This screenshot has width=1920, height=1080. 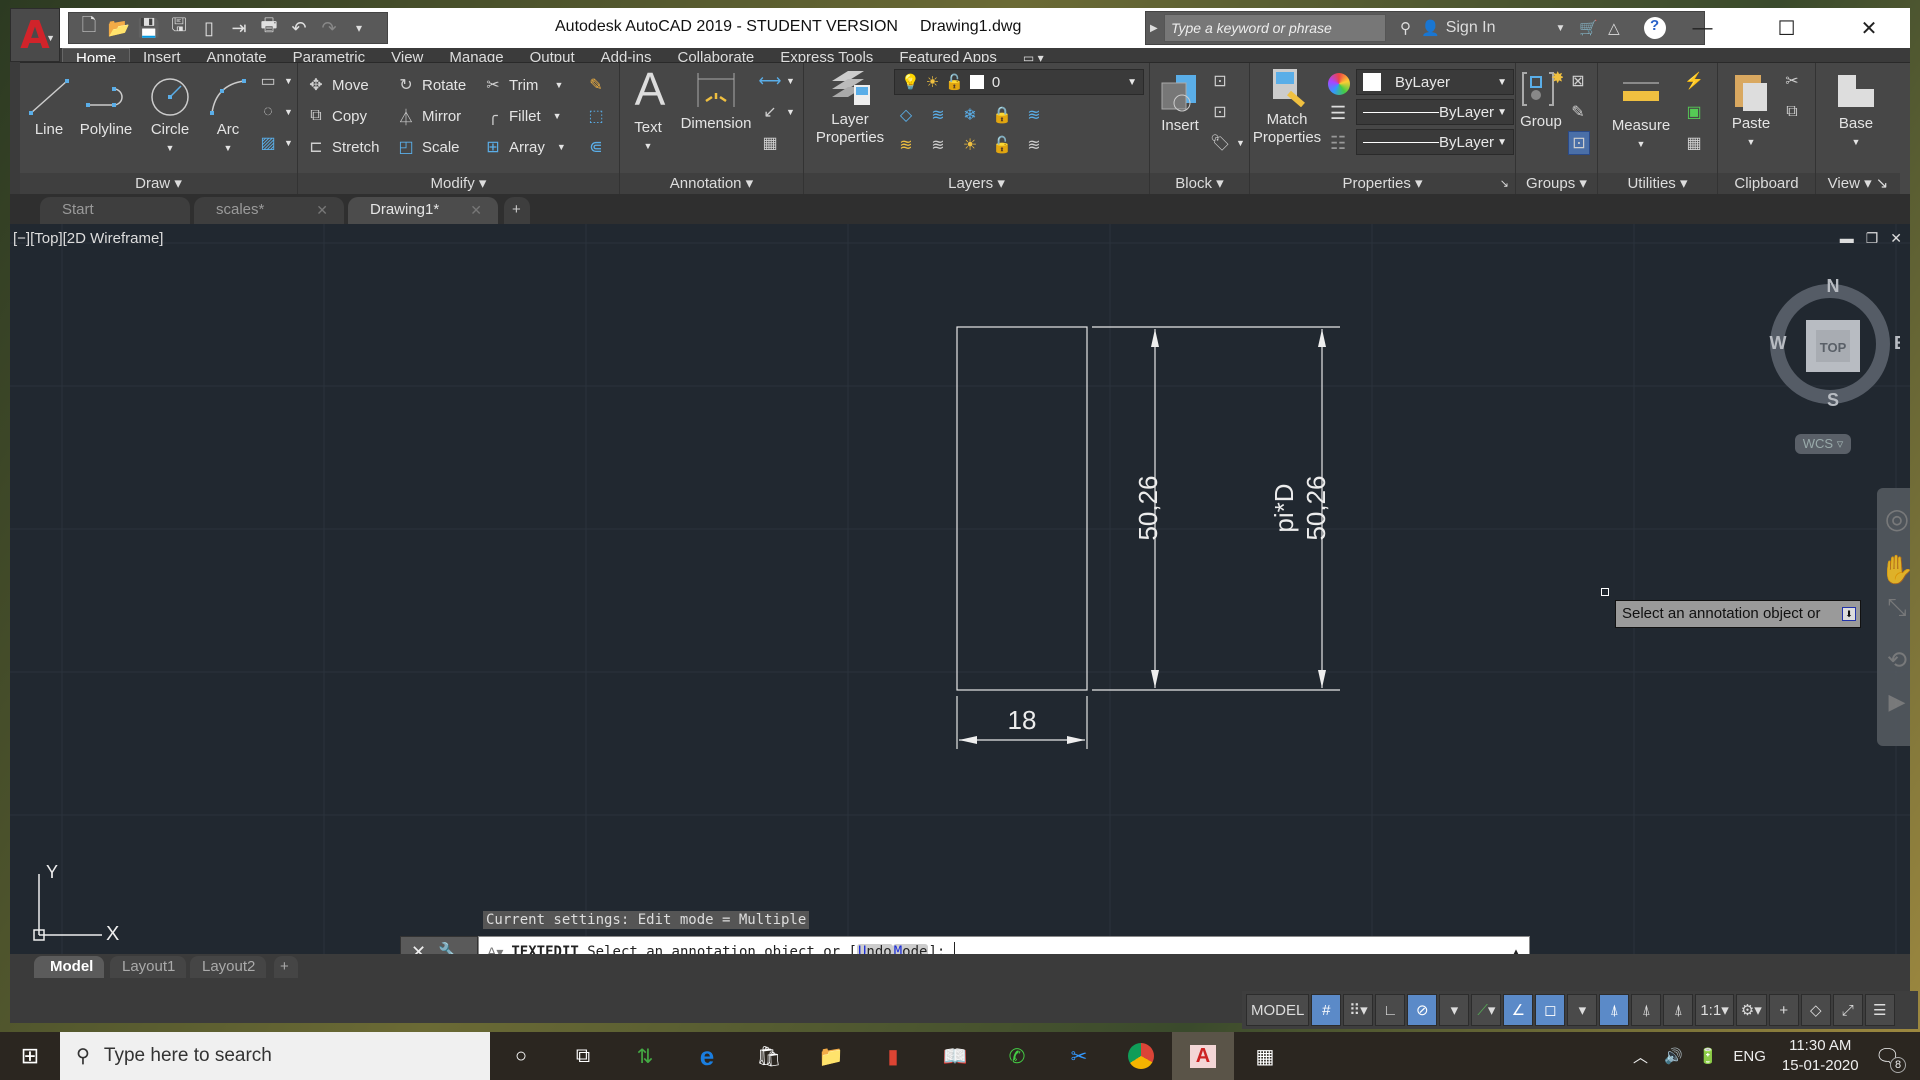 What do you see at coordinates (69, 967) in the screenshot?
I see `layout-tab-model: Model` at bounding box center [69, 967].